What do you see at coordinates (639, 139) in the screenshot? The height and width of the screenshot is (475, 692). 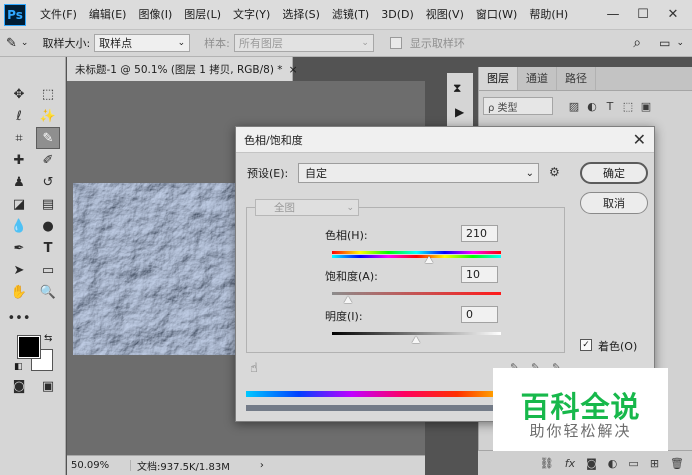 I see `dialog-close-icon: ✕` at bounding box center [639, 139].